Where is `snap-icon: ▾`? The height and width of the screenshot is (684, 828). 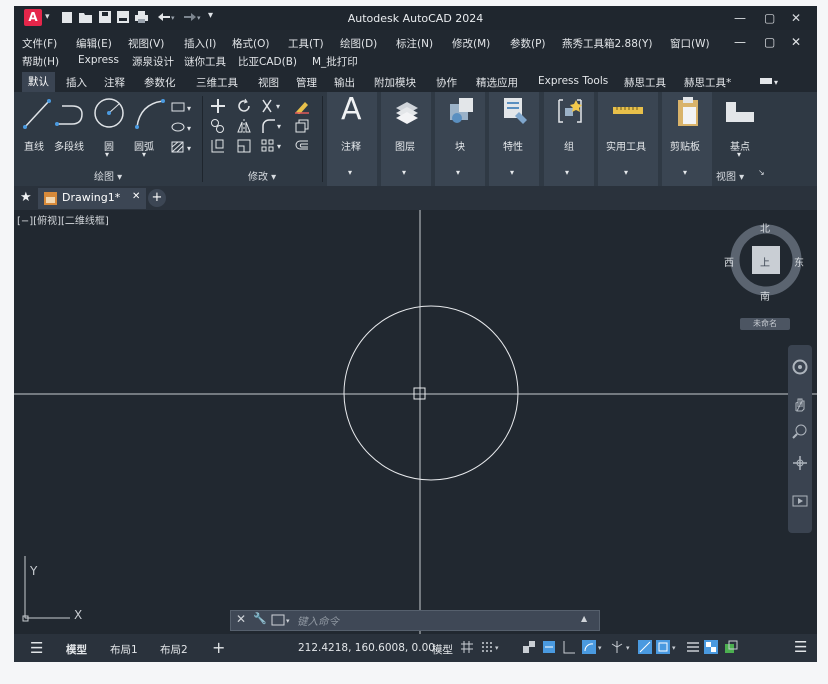
snap-icon: ▾ is located at coordinates (491, 648).